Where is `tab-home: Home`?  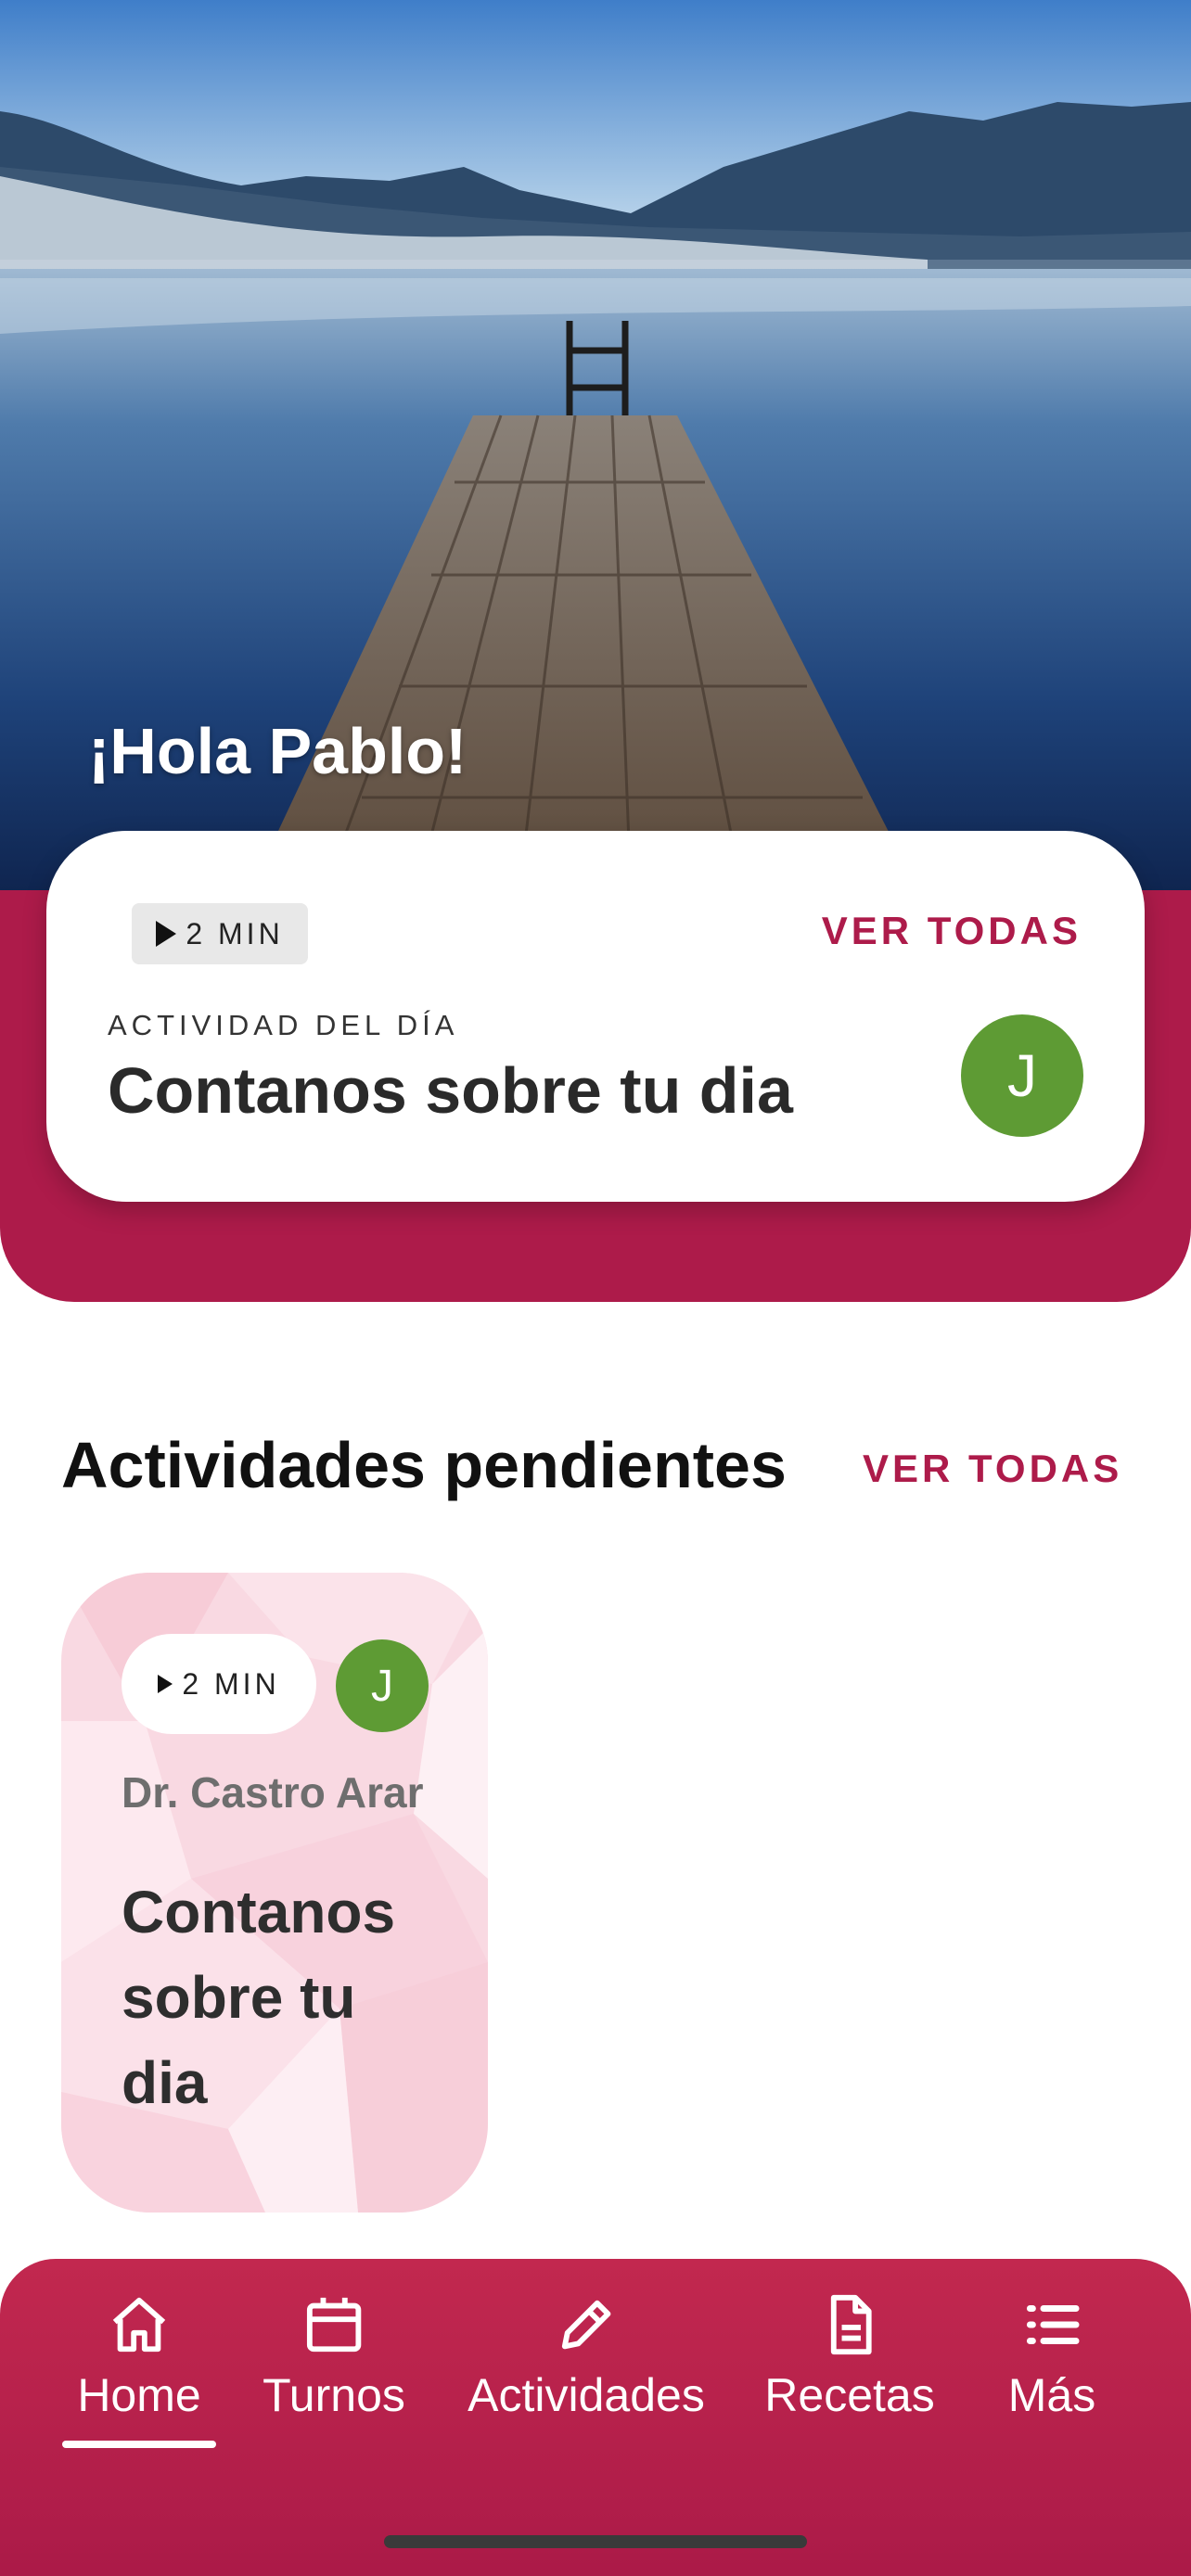
tab-home: Home is located at coordinates (139, 2370).